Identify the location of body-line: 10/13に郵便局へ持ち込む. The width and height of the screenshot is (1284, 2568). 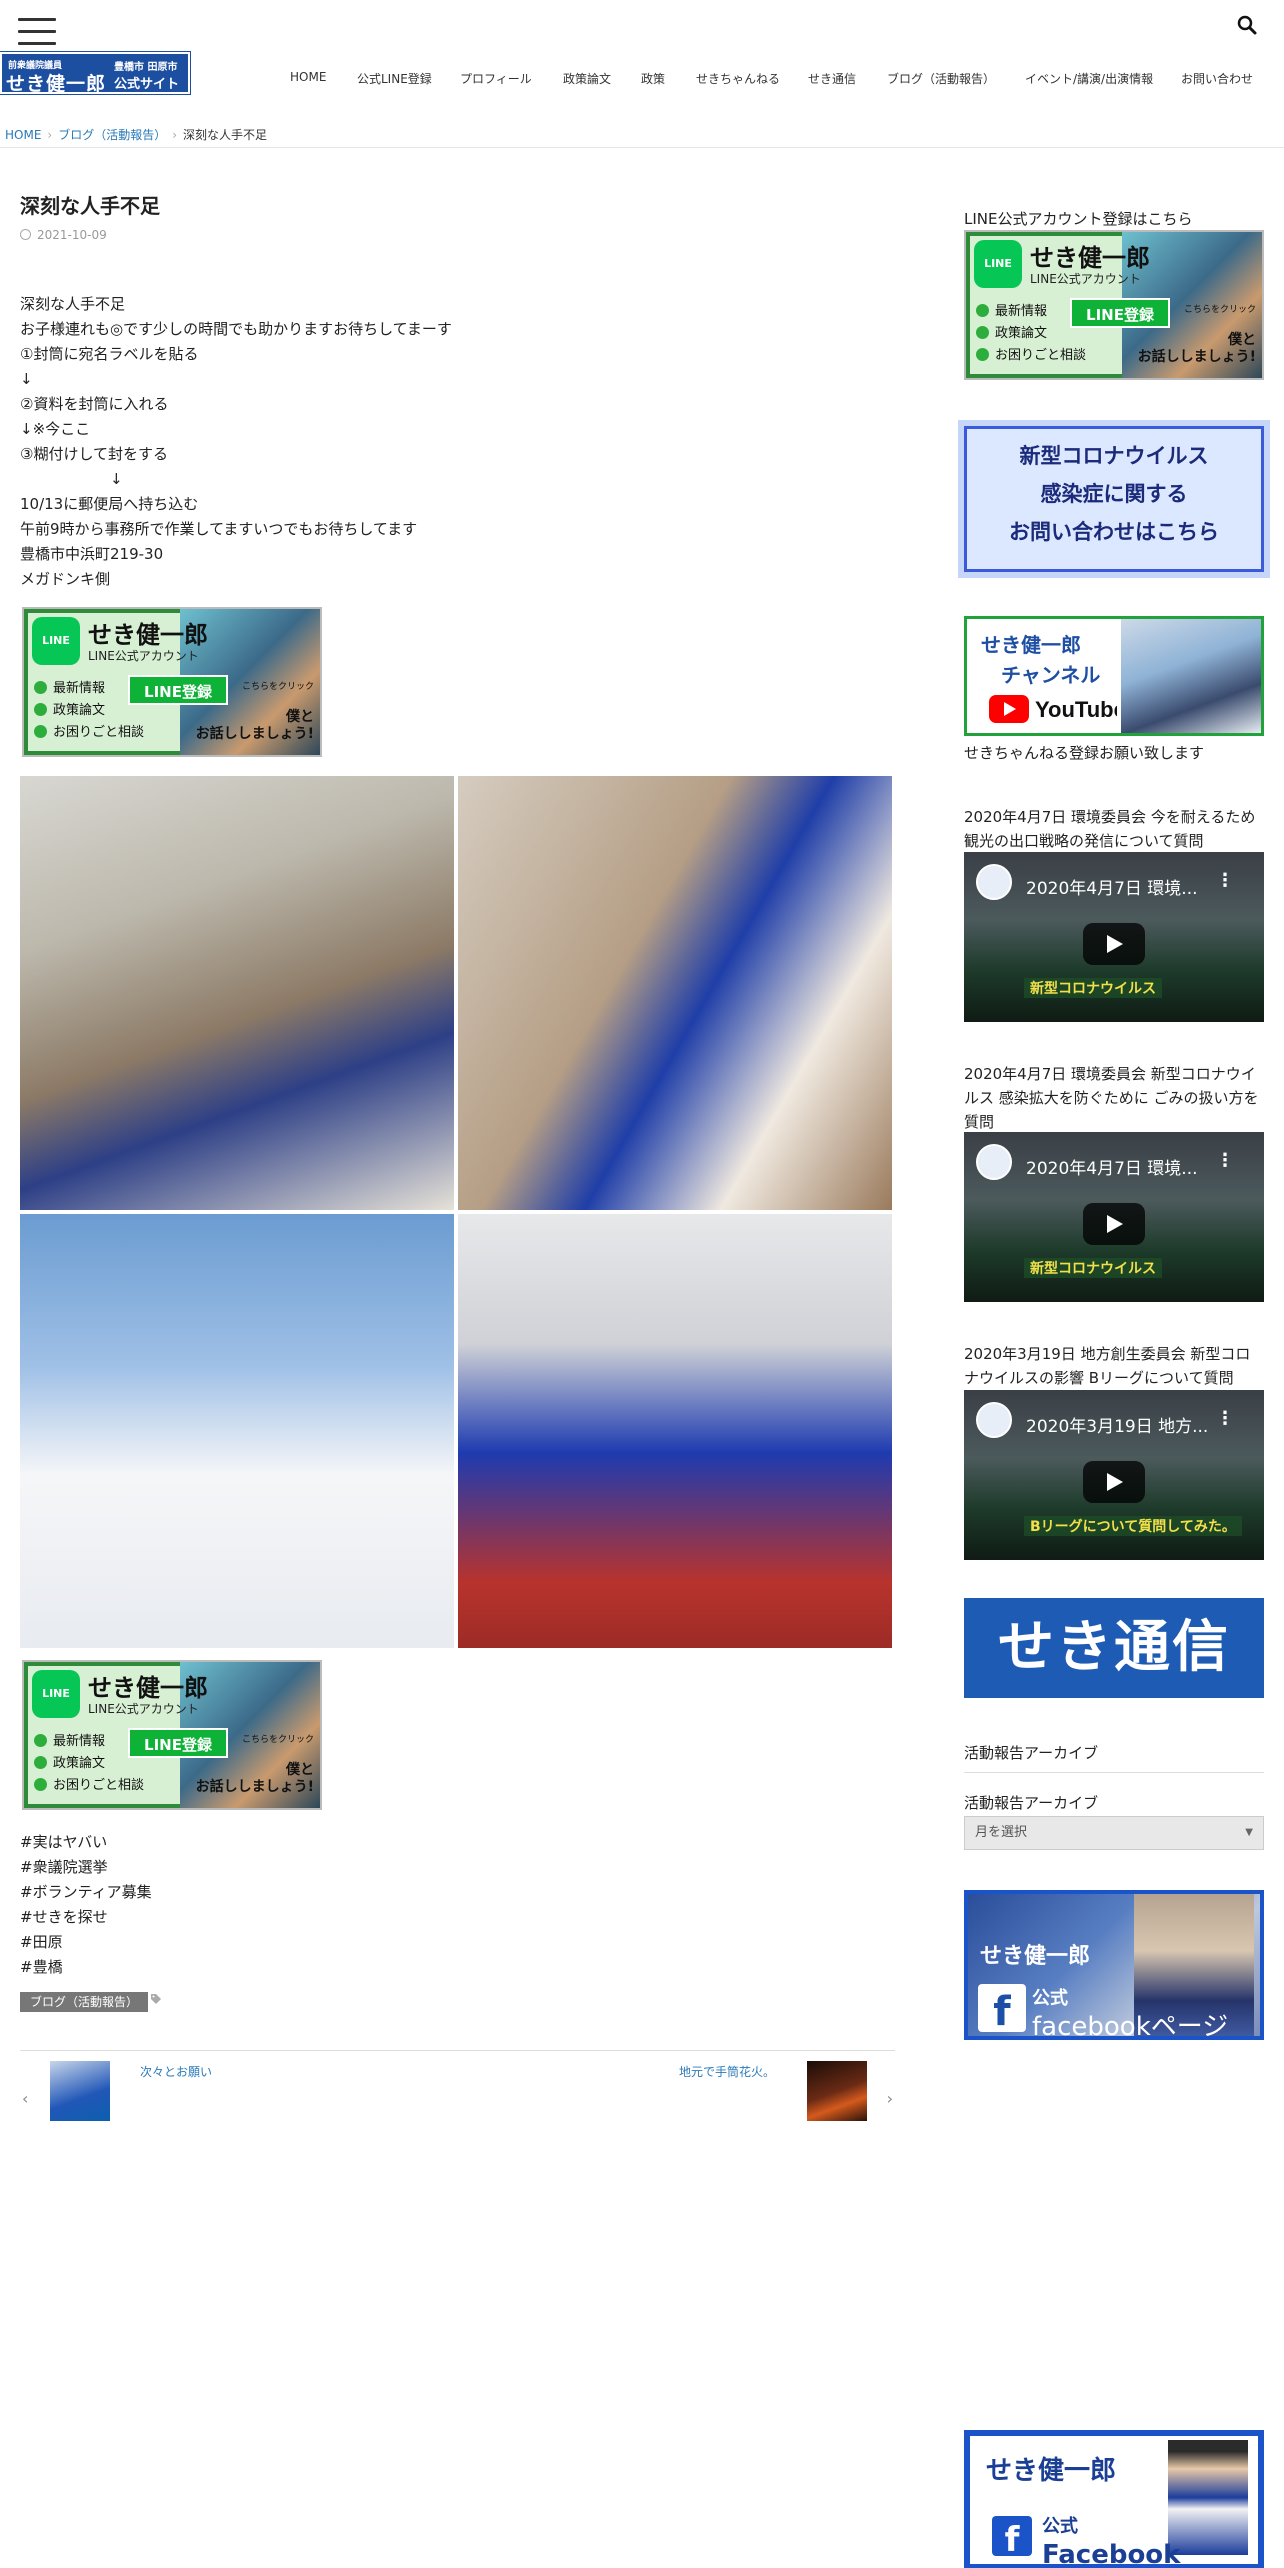
(109, 504).